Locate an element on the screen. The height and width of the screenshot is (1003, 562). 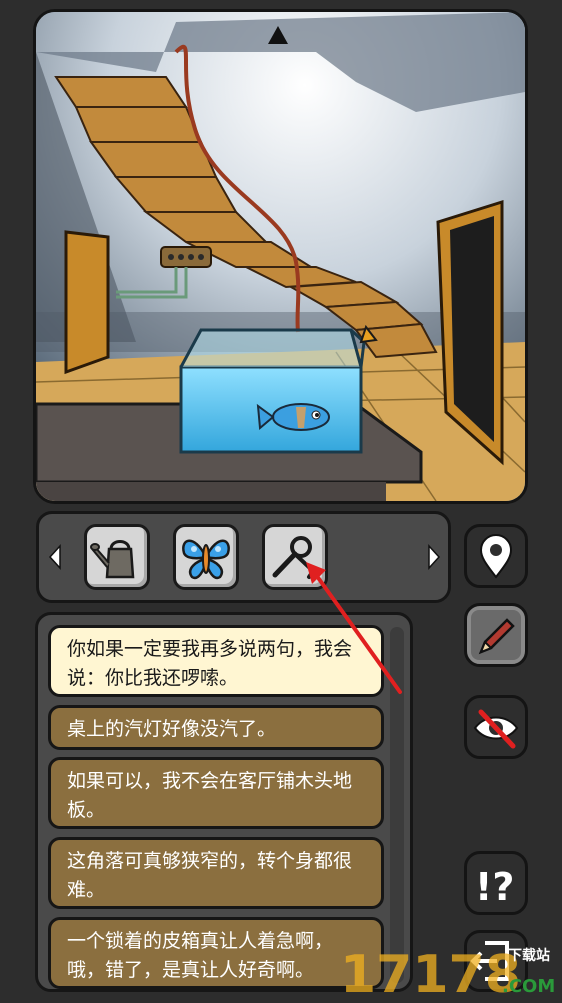
inventory-next-arrow is located at coordinates (434, 557).